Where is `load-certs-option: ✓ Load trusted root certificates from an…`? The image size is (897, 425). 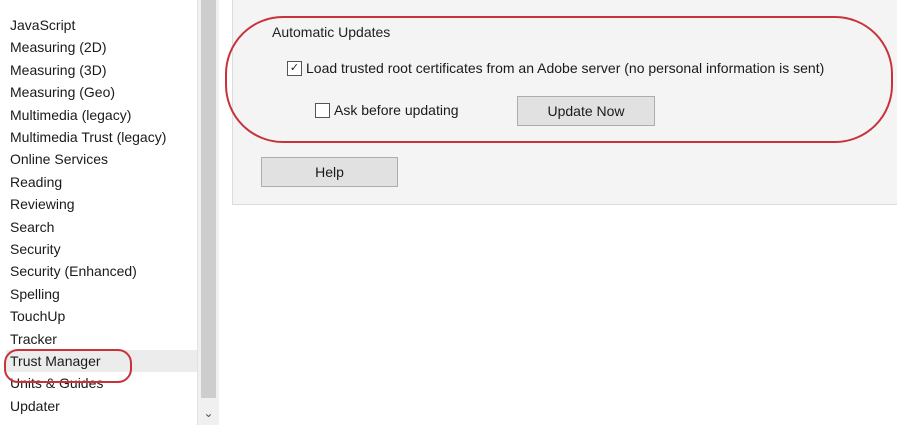 load-certs-option: ✓ Load trusted root certificates from an… is located at coordinates (555, 68).